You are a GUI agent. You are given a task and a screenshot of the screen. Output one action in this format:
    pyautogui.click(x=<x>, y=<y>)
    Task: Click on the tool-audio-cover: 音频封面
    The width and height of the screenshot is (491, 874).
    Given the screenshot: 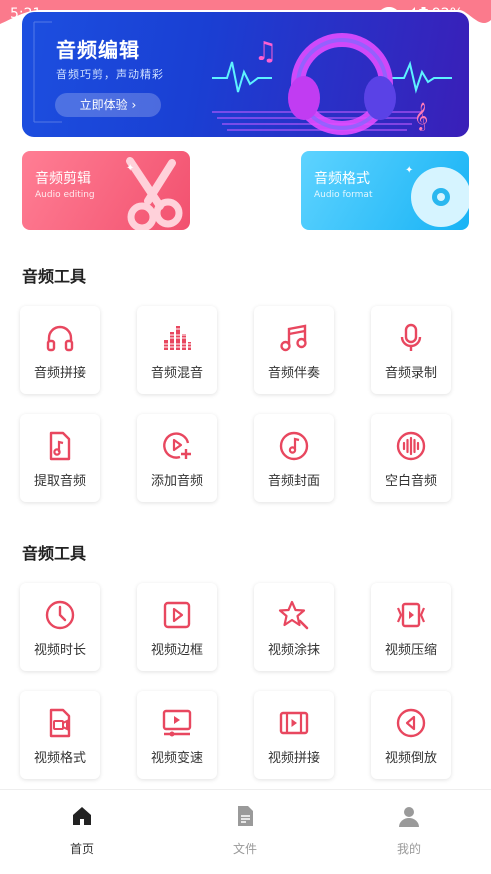 What is the action you would take?
    pyautogui.click(x=294, y=458)
    